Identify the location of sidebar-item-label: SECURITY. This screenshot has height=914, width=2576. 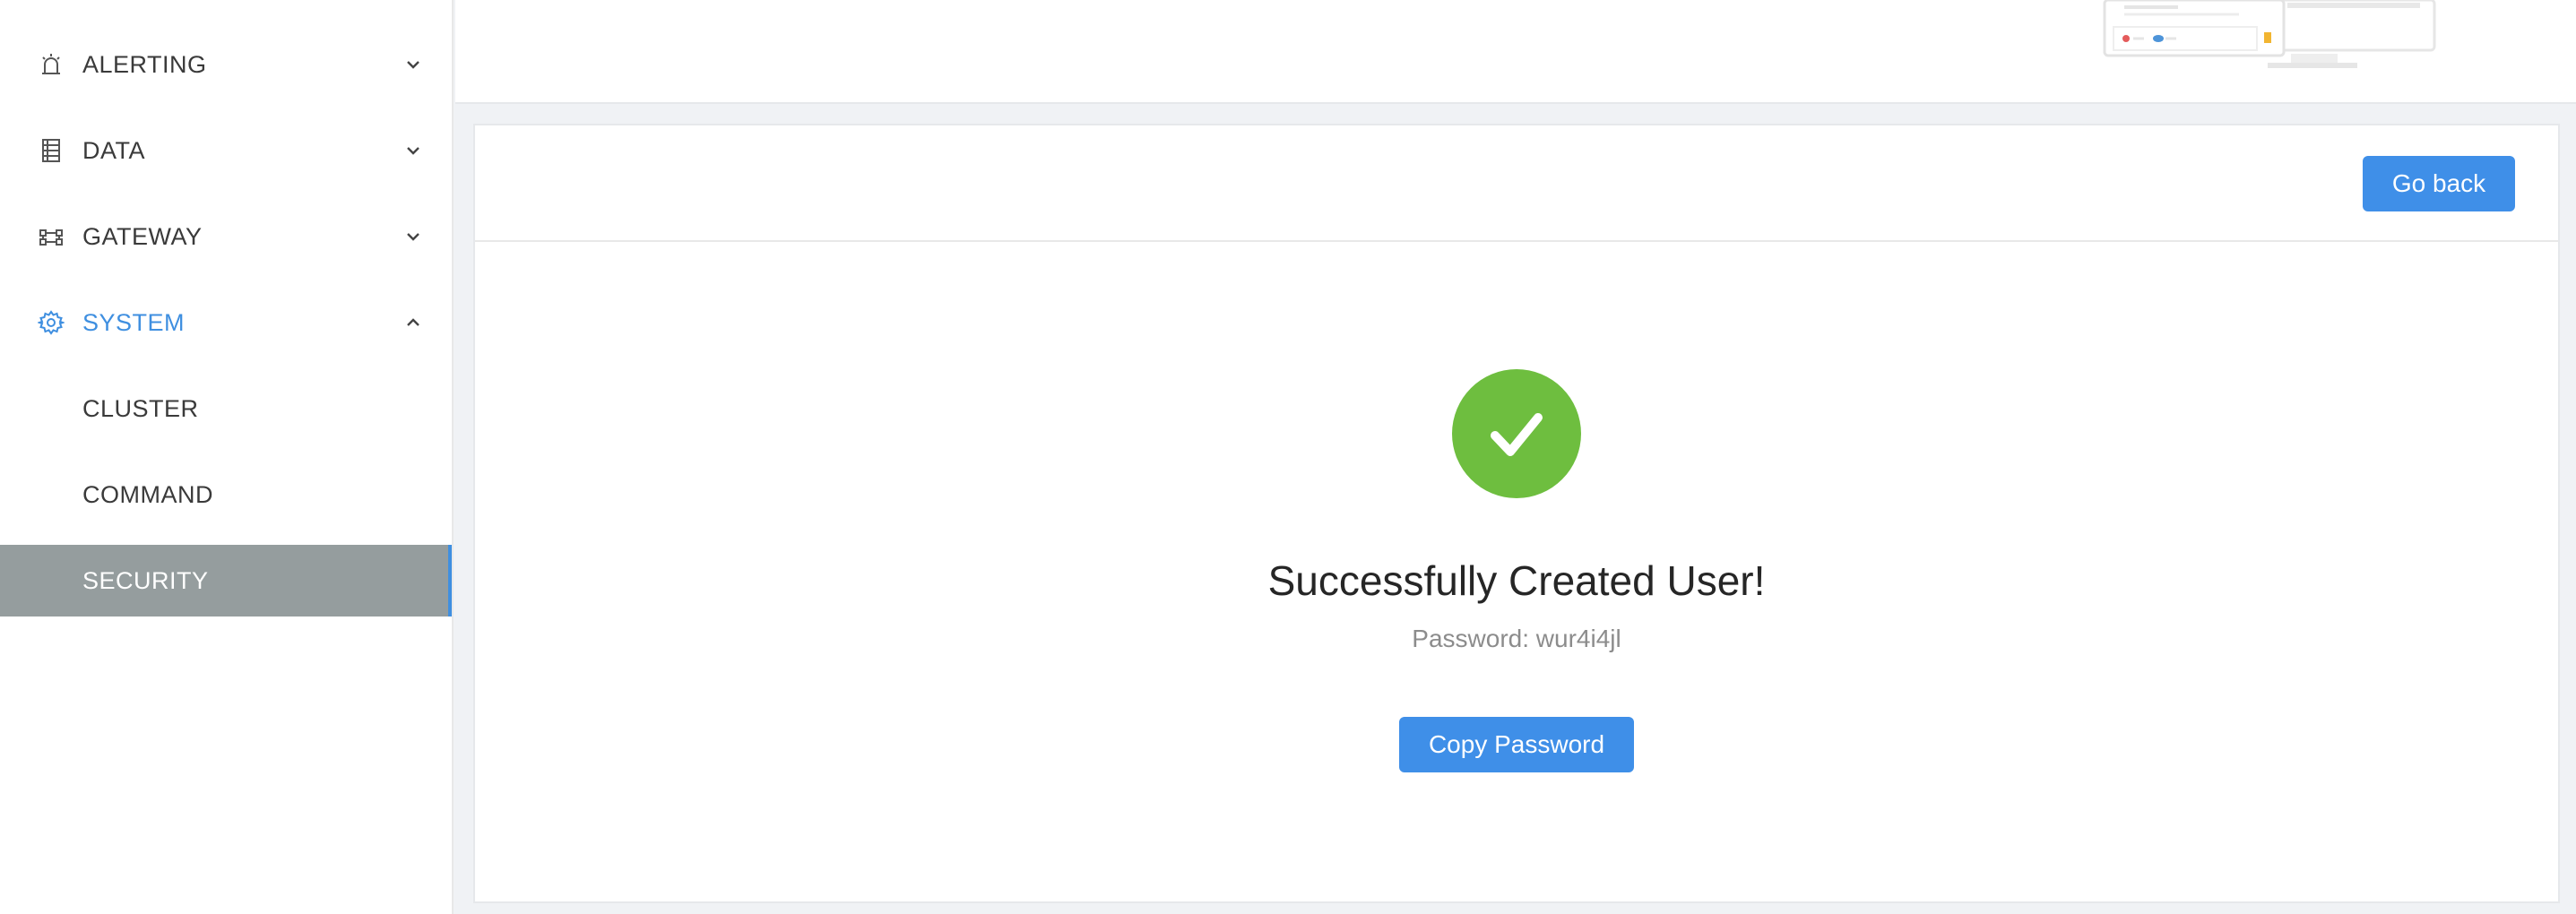
(145, 580).